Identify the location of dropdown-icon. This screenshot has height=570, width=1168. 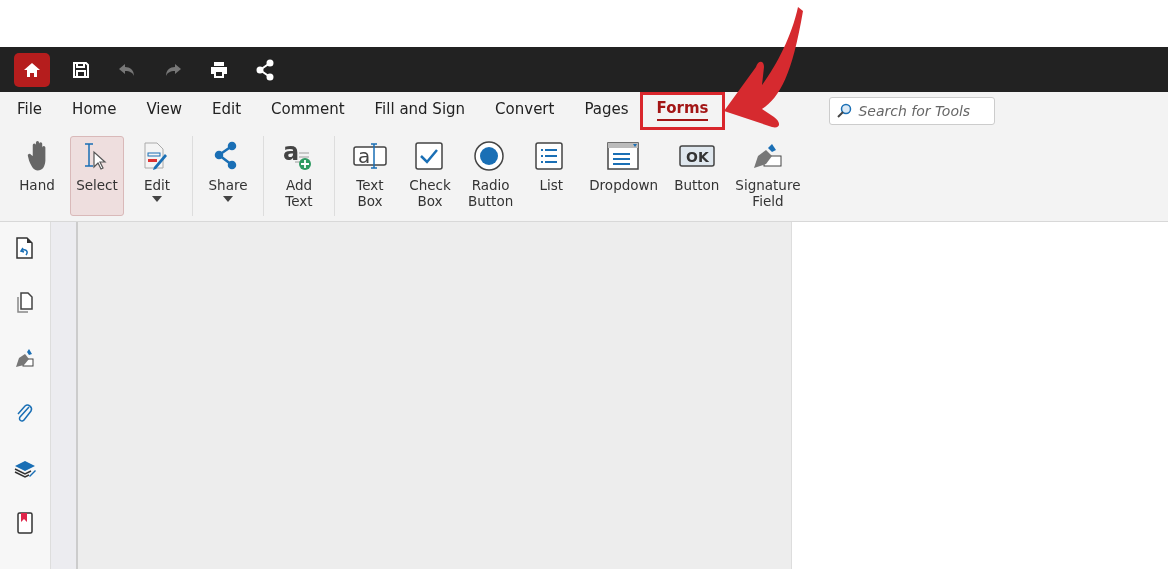
(623, 156).